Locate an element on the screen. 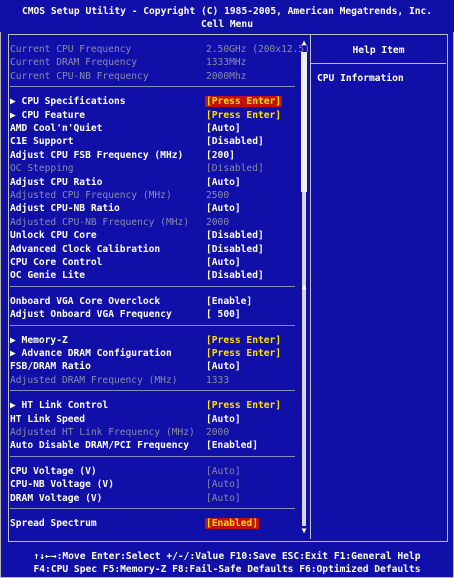  setting-label: OC Stepping is located at coordinates (42, 169).